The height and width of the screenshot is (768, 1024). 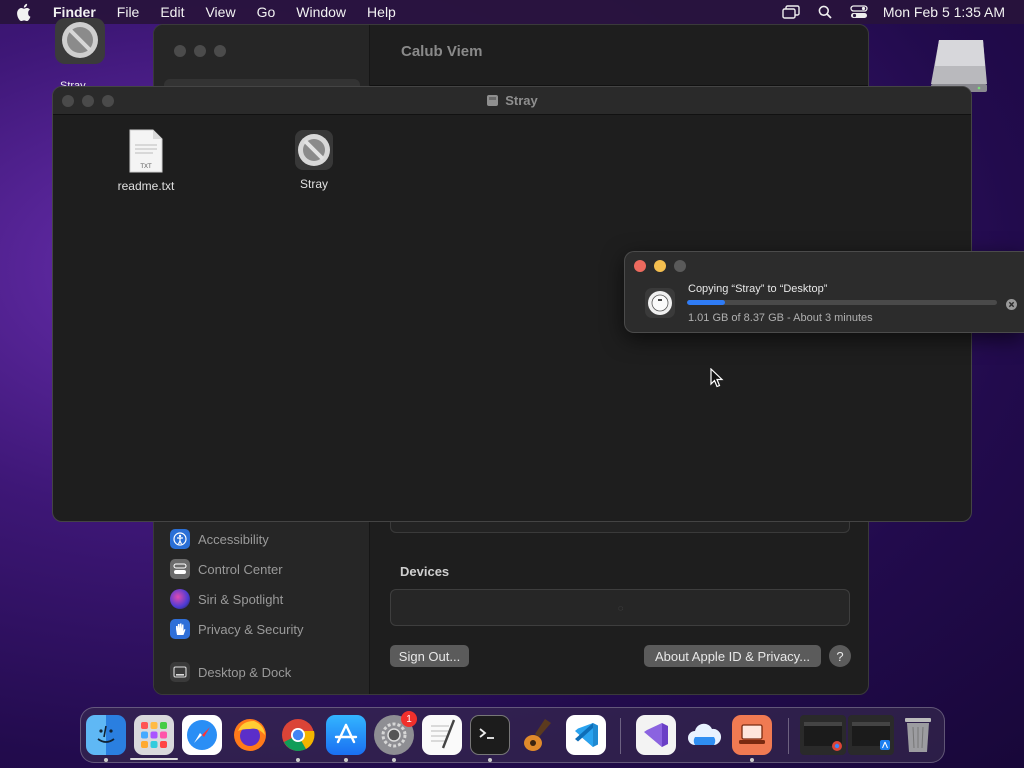 What do you see at coordinates (313, 184) in the screenshot?
I see `file-label: Stray` at bounding box center [313, 184].